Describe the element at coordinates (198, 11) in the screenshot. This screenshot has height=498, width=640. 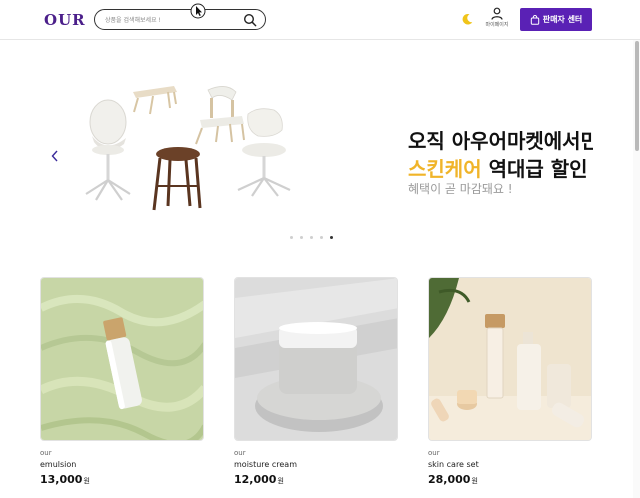
I see `cursor-icon` at that location.